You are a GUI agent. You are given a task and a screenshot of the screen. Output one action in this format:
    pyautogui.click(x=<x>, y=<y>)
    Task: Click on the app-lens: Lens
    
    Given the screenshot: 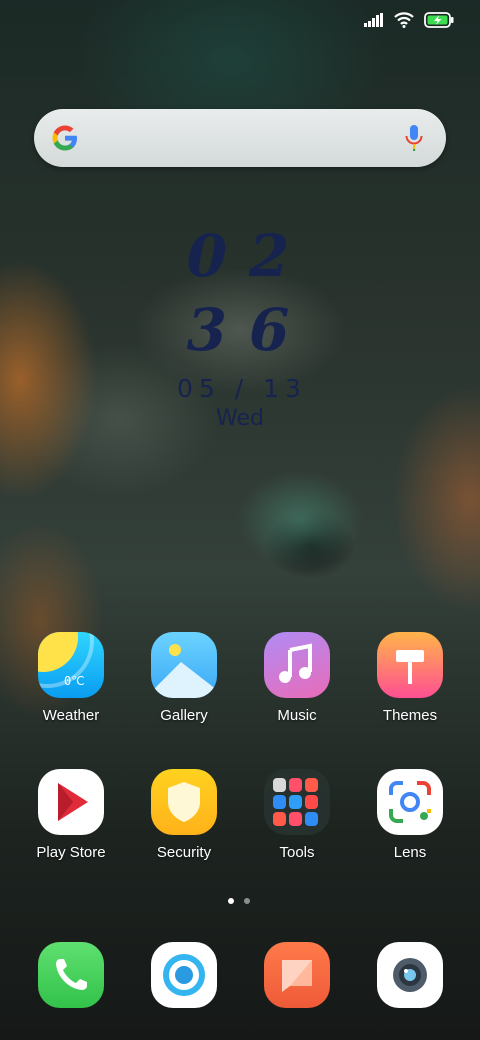 What is the action you would take?
    pyautogui.click(x=410, y=815)
    